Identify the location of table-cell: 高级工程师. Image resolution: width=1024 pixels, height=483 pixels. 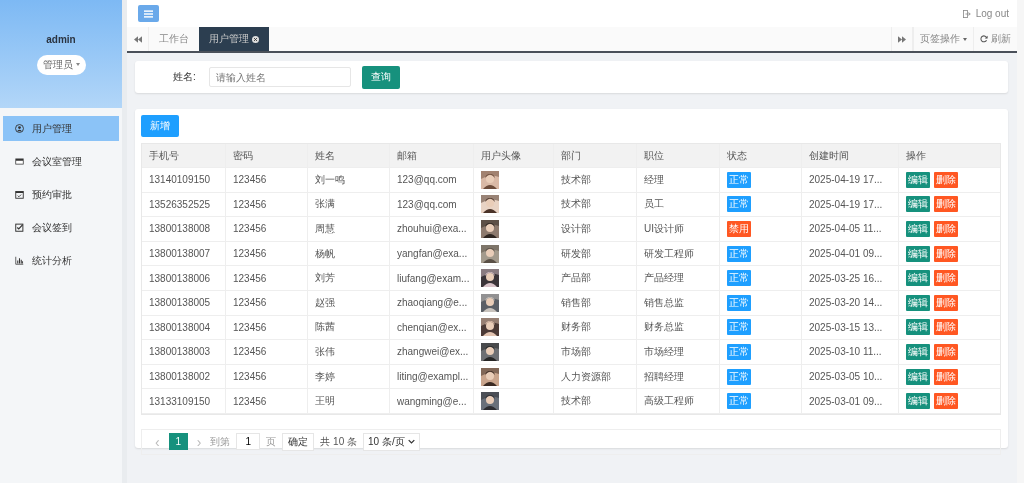
(678, 401).